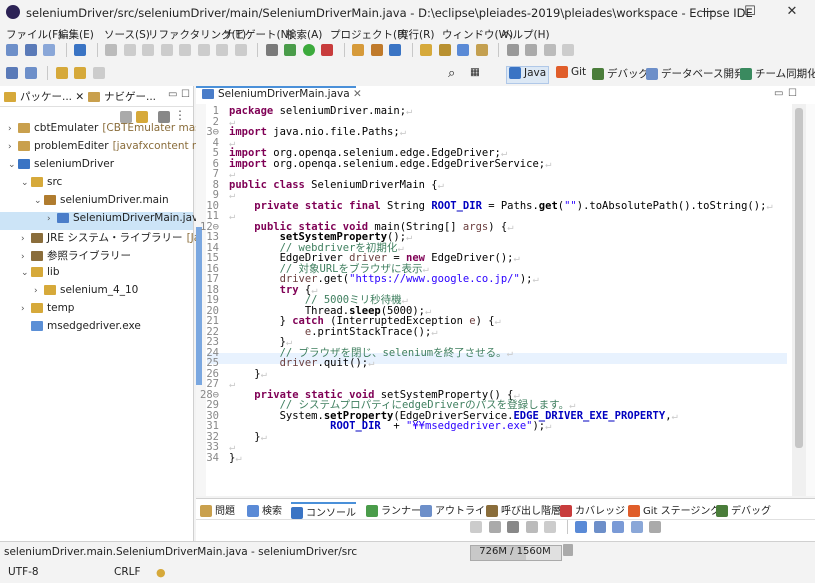 This screenshot has height=583, width=815. Describe the element at coordinates (96, 275) in the screenshot. I see `tree-item: ⌄ lib` at that location.